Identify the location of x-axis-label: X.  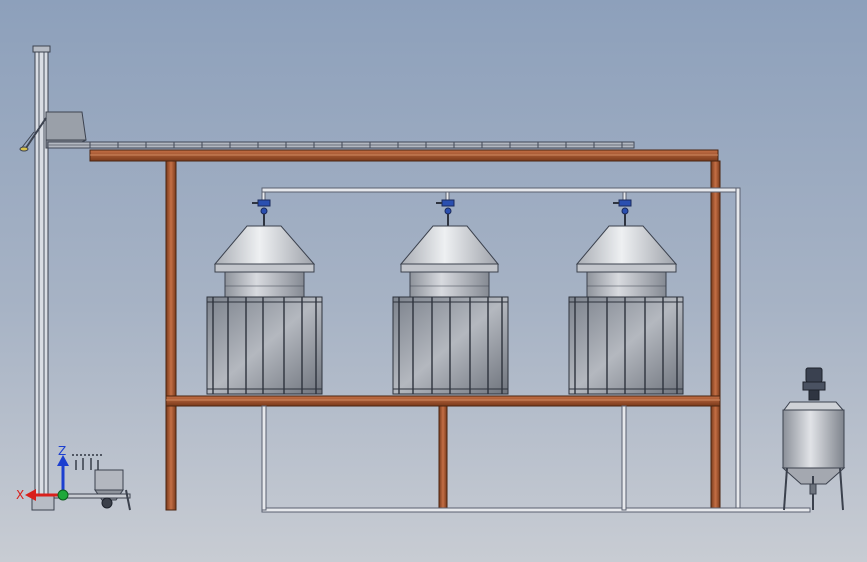
(20, 495).